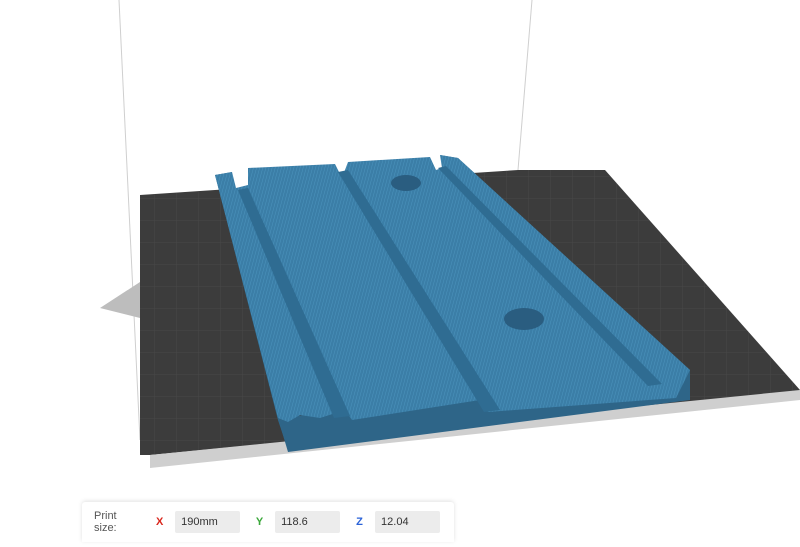 The image size is (800, 547). What do you see at coordinates (406, 183) in the screenshot?
I see `hole-top` at bounding box center [406, 183].